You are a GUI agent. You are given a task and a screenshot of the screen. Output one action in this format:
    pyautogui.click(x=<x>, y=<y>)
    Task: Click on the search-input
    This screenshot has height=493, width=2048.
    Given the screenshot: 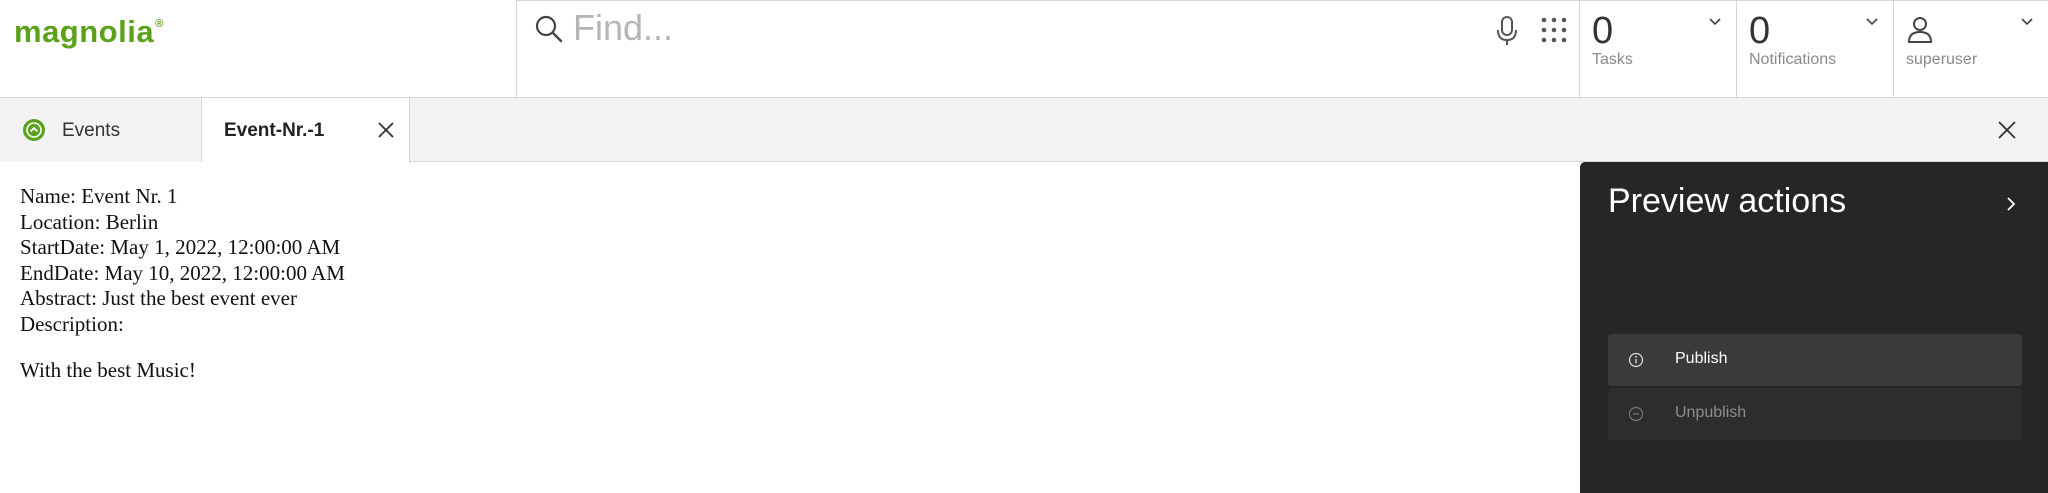 What is the action you would take?
    pyautogui.click(x=1023, y=28)
    